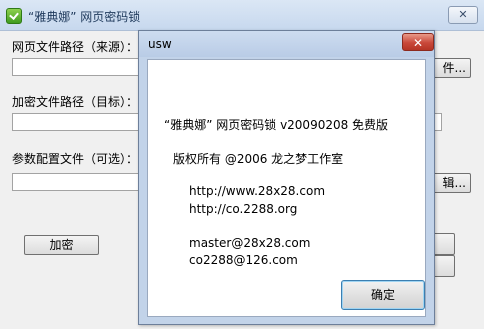 Image resolution: width=484 pixels, height=329 pixels. I want to click on website-link-2: http://co.2288.org, so click(243, 209).